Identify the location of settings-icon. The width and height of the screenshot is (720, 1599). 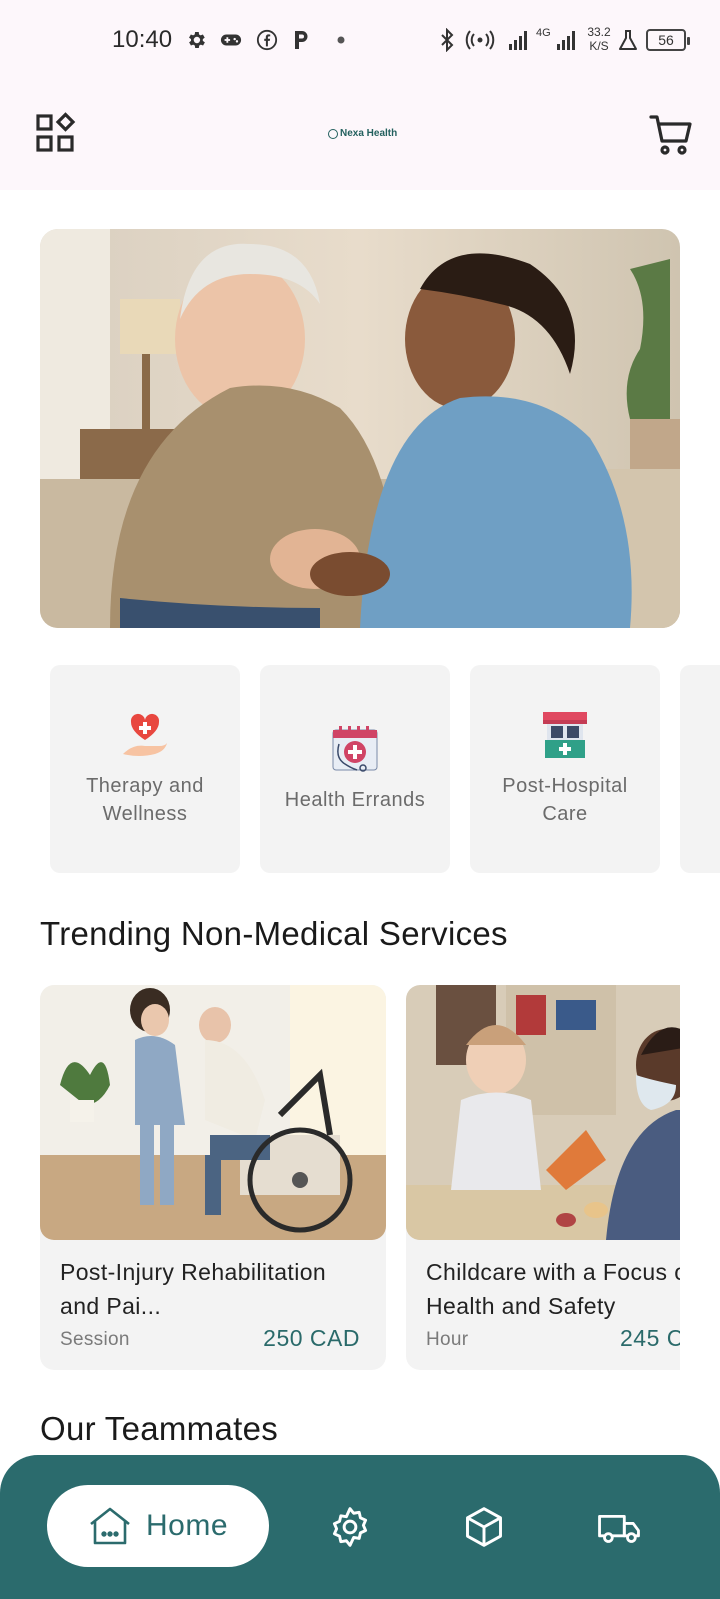
(350, 1527).